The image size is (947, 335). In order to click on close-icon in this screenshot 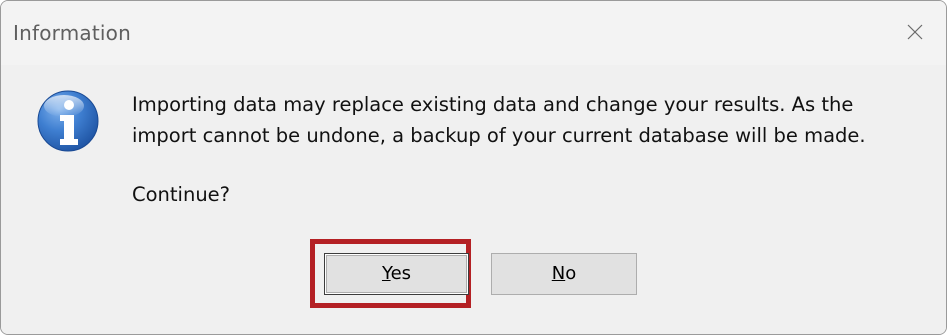, I will do `click(915, 32)`.